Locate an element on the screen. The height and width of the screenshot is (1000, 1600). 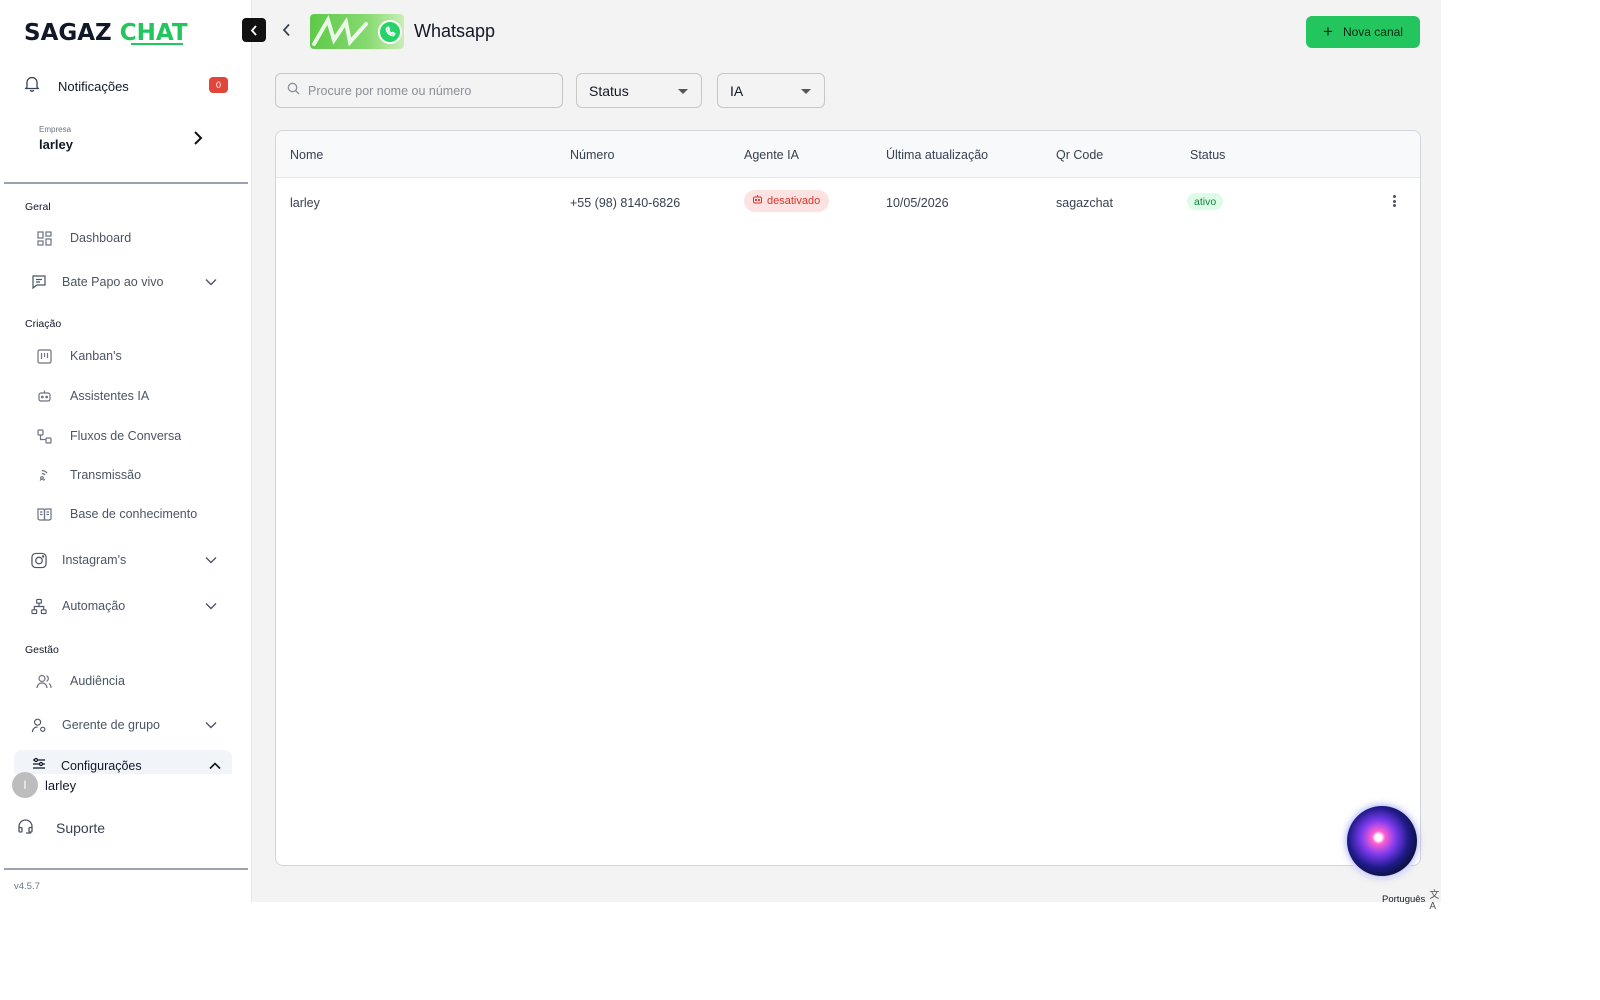
chevron-right-icon is located at coordinates (198, 140).